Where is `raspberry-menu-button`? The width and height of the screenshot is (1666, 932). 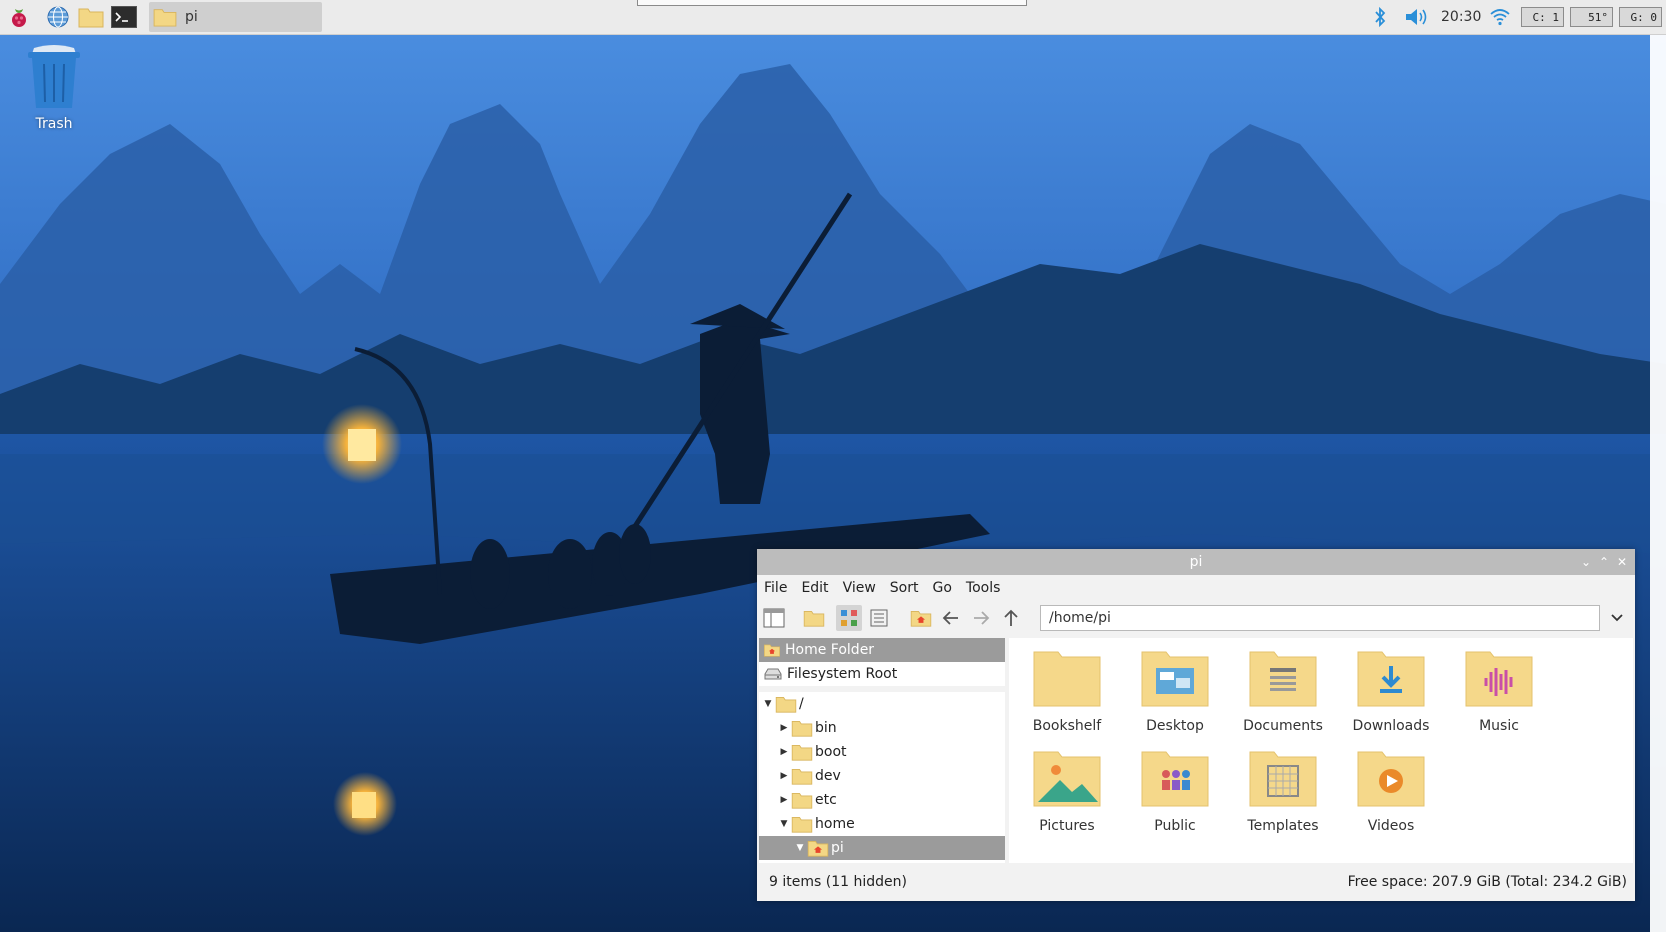 raspberry-menu-button is located at coordinates (19, 17).